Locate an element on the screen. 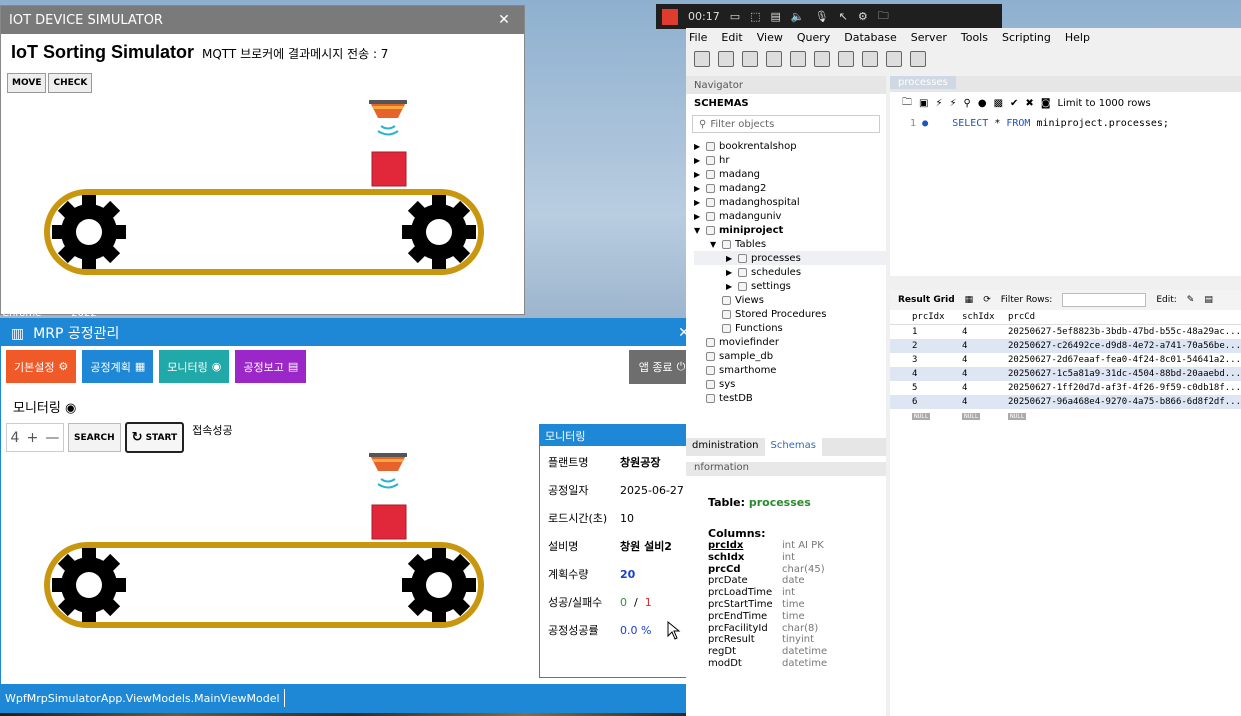 The width and height of the screenshot is (1241, 716). menu-scripting: Scripting is located at coordinates (1026, 37).